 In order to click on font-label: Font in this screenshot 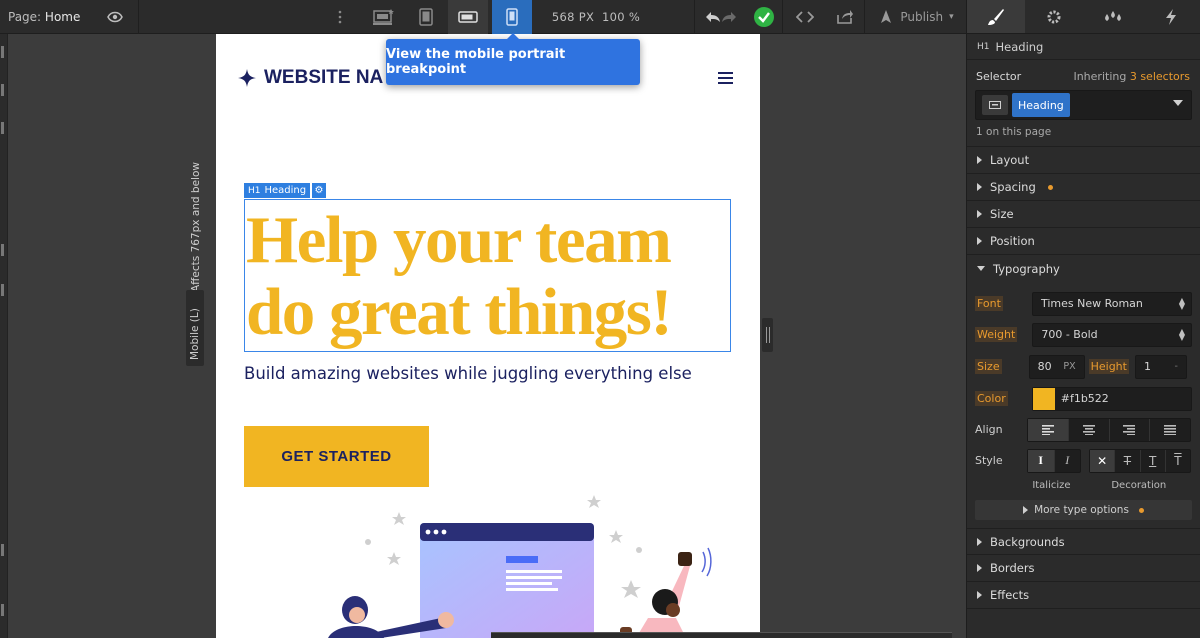, I will do `click(989, 303)`.